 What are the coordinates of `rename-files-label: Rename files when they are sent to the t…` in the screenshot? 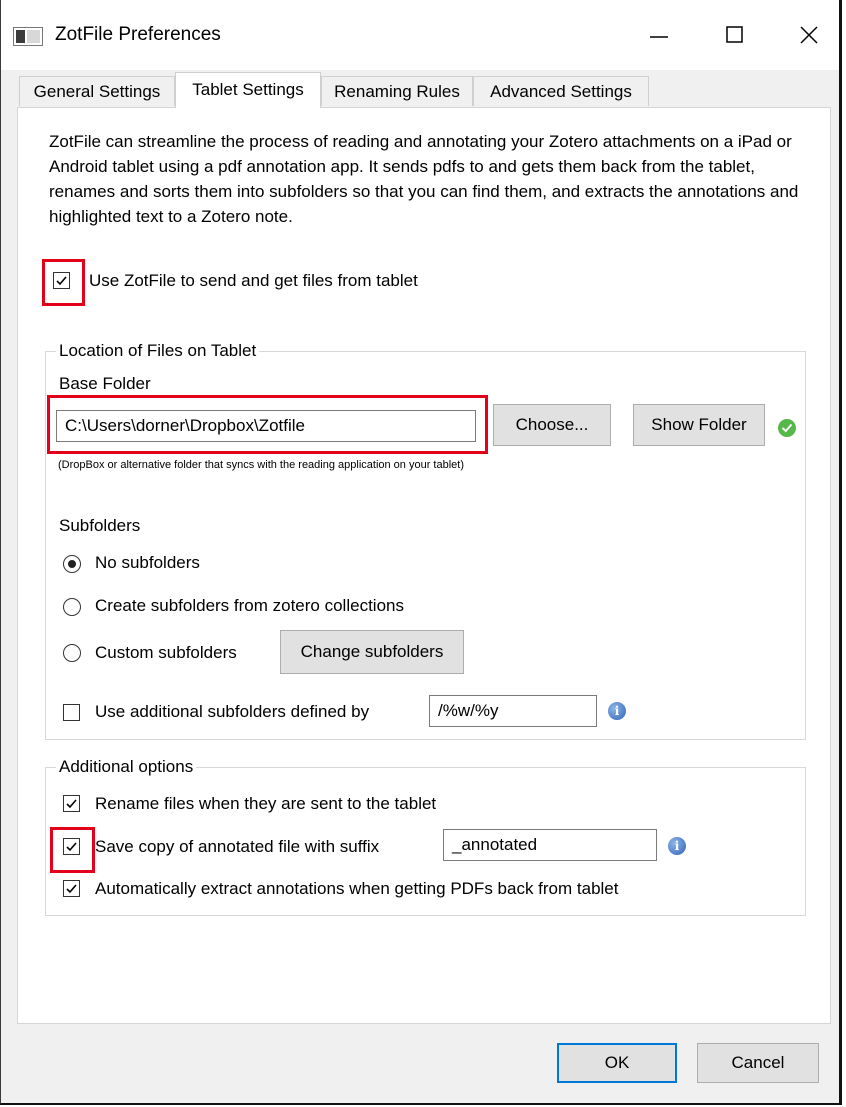 It's located at (266, 803).